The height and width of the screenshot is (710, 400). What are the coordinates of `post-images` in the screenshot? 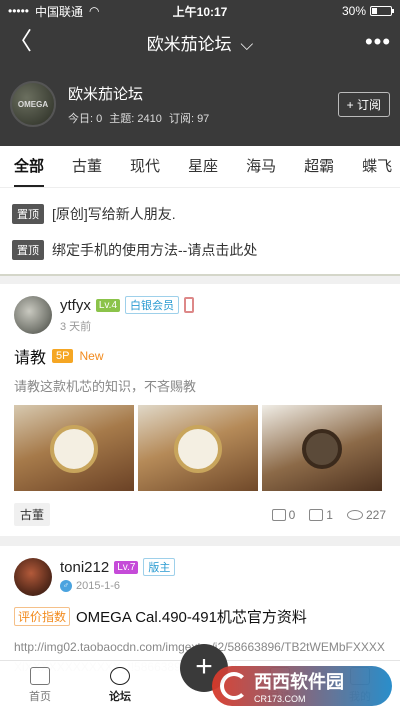 It's located at (200, 448).